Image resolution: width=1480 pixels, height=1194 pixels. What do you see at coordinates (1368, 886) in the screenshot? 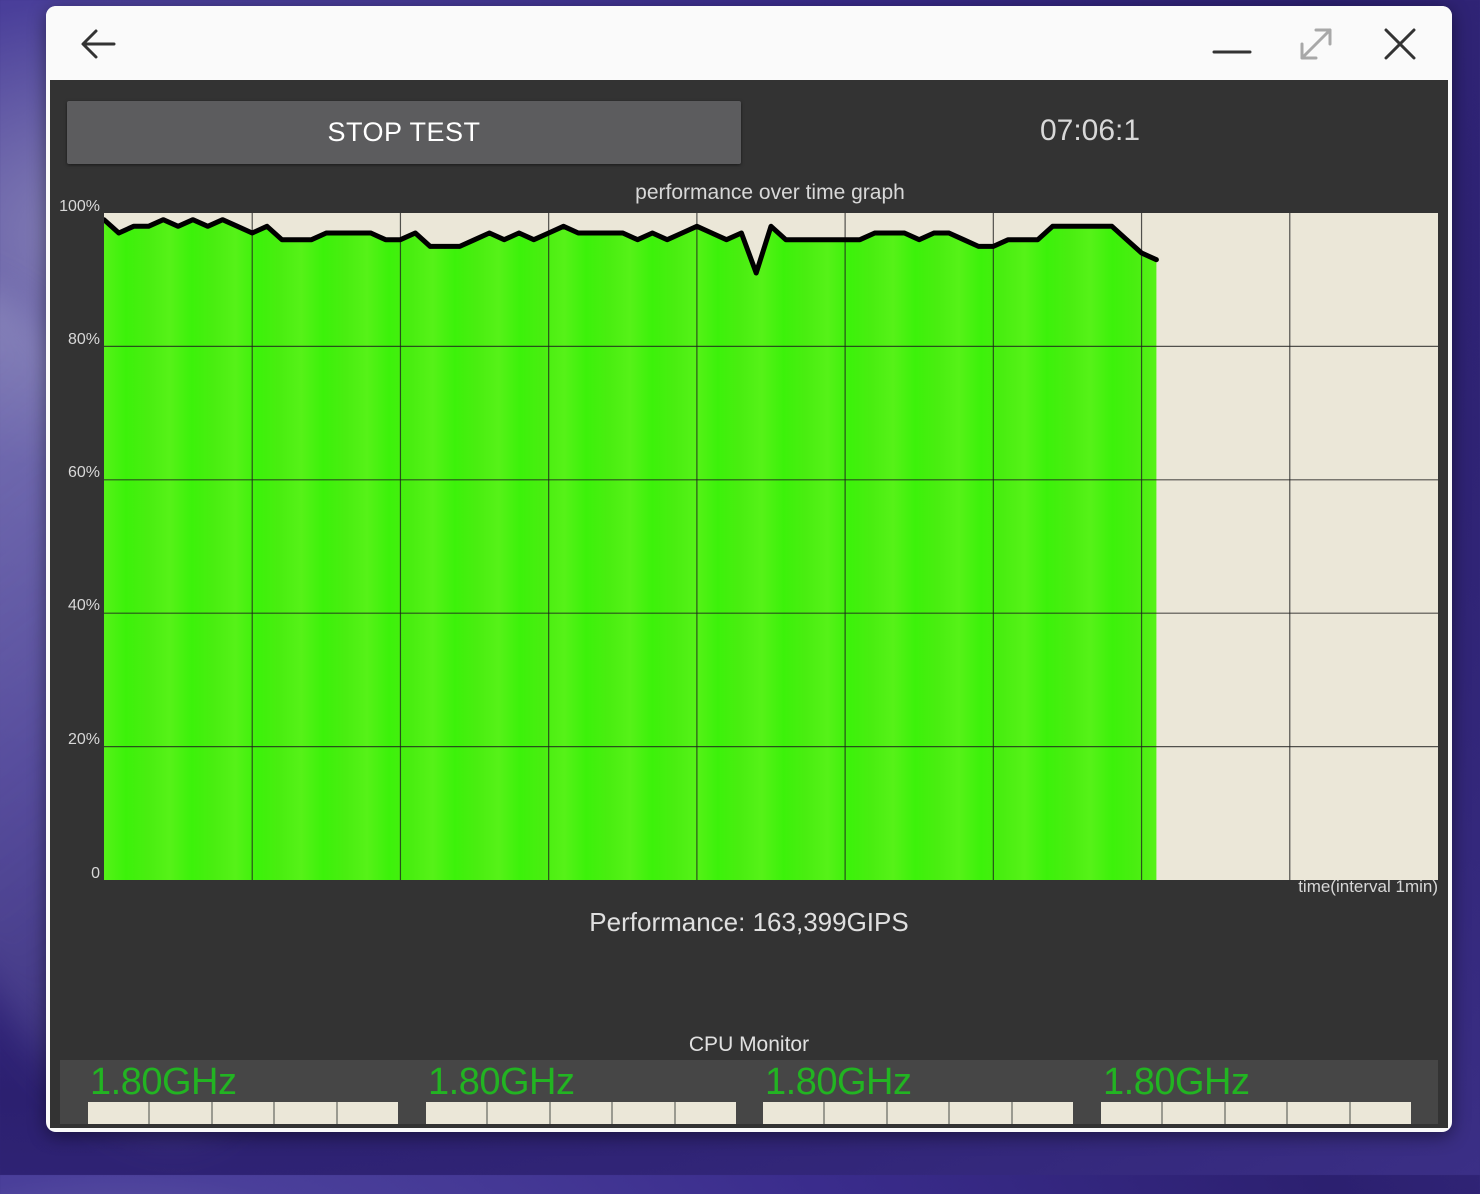
I see `x-axis-label: time(interval 1min)` at bounding box center [1368, 886].